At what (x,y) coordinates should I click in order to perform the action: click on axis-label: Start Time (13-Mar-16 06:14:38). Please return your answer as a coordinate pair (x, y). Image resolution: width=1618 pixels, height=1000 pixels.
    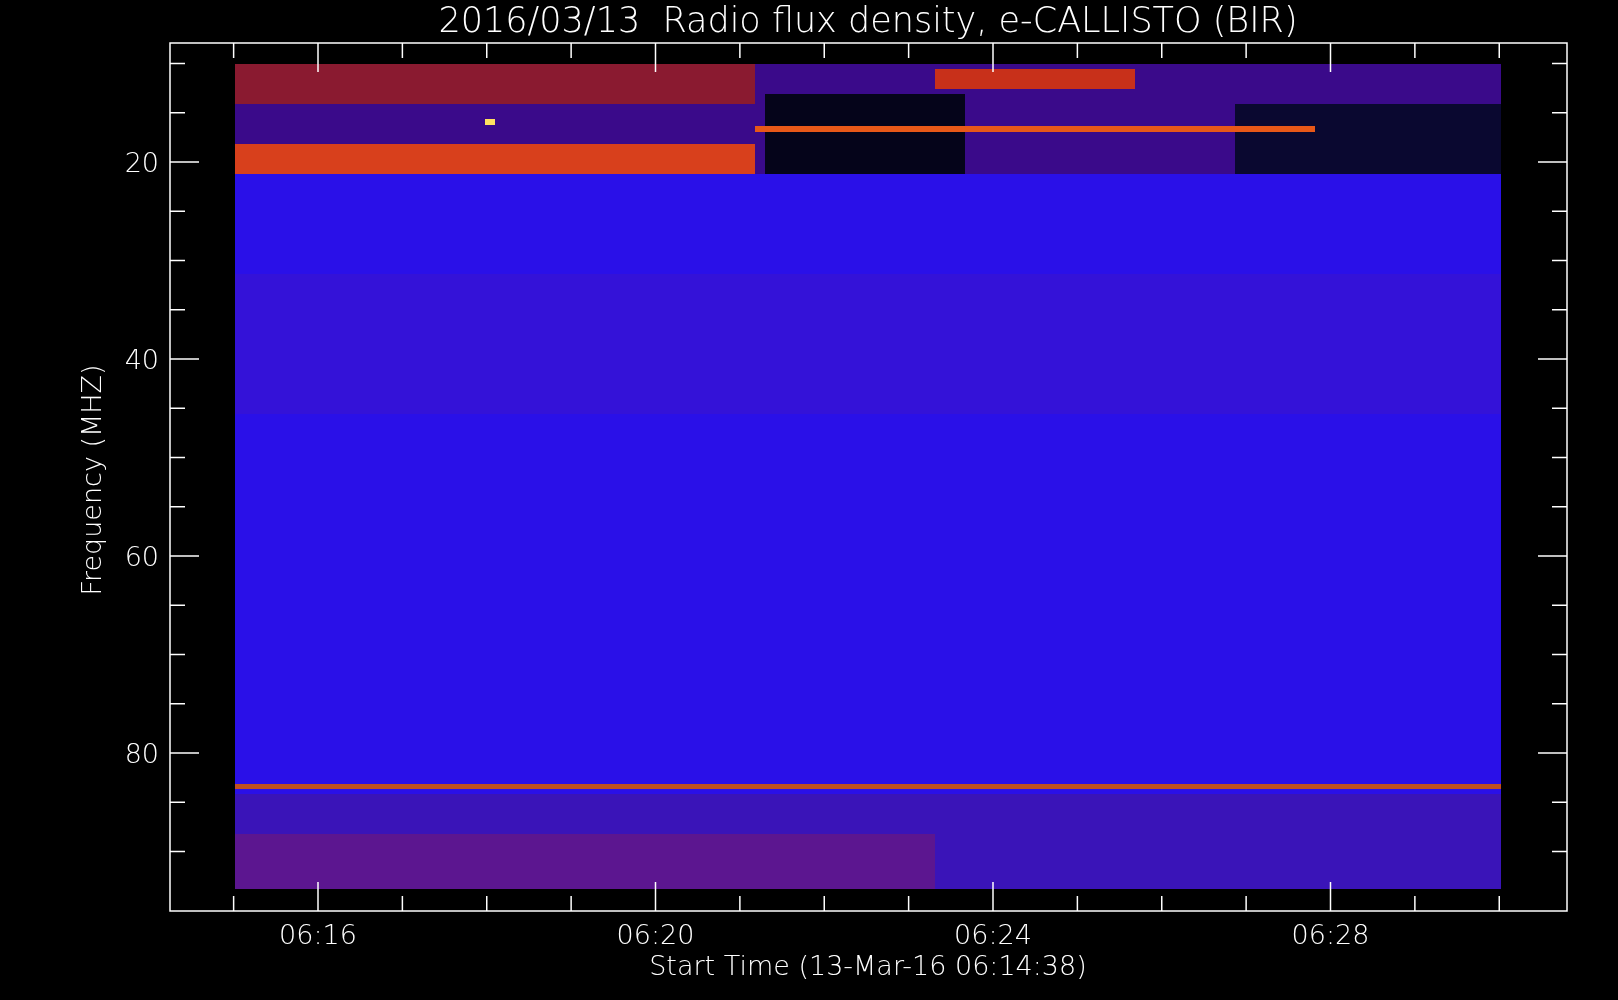
    Looking at the image, I should click on (868, 965).